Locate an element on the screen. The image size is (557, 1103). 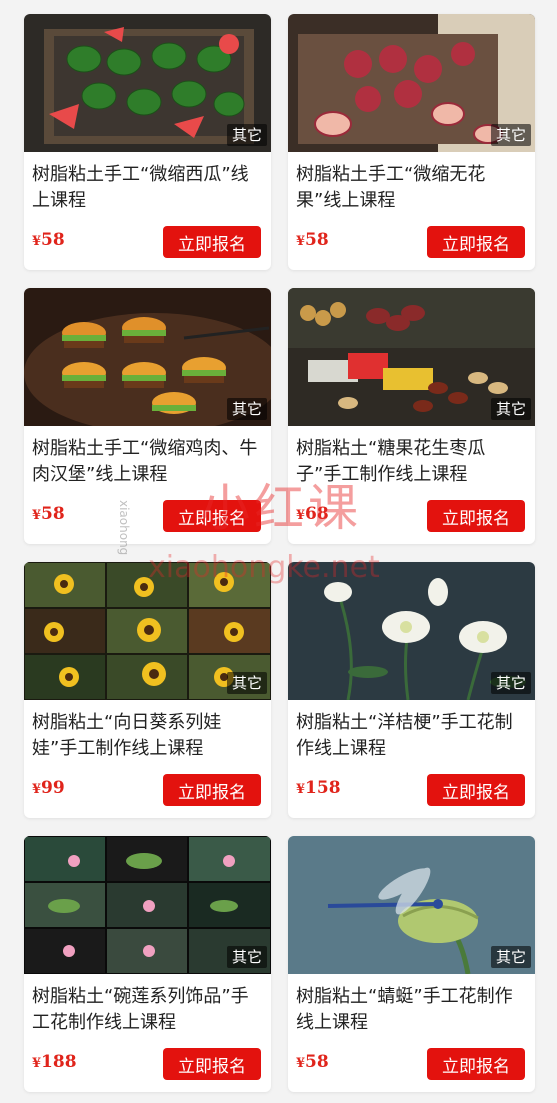
fig-tray-image: 其它 is located at coordinates (411, 83).